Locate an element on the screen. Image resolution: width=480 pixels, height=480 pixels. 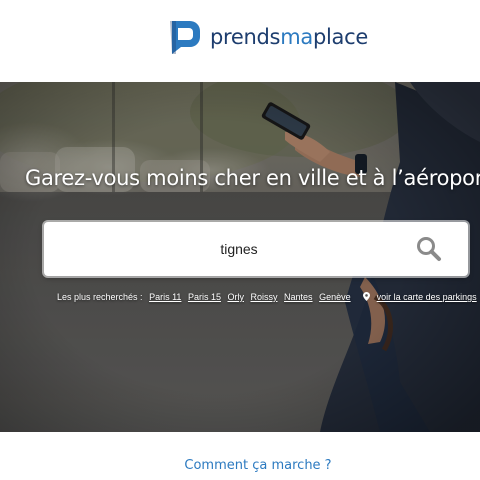
brand-name-part1: prends is located at coordinates (245, 36).